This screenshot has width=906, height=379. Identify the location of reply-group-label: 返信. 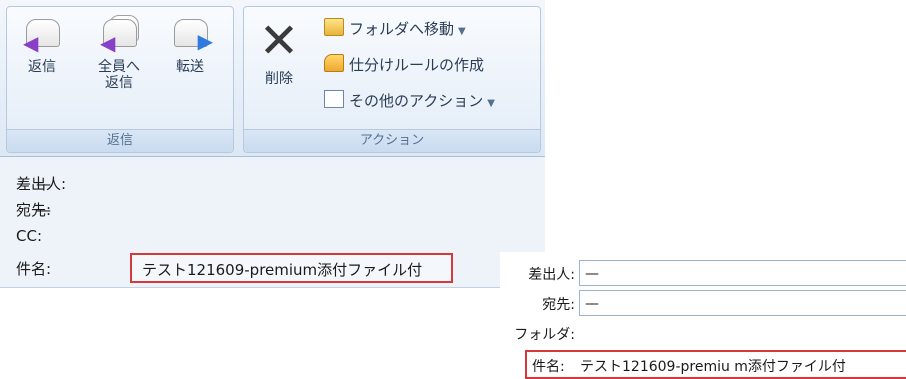
(120, 140).